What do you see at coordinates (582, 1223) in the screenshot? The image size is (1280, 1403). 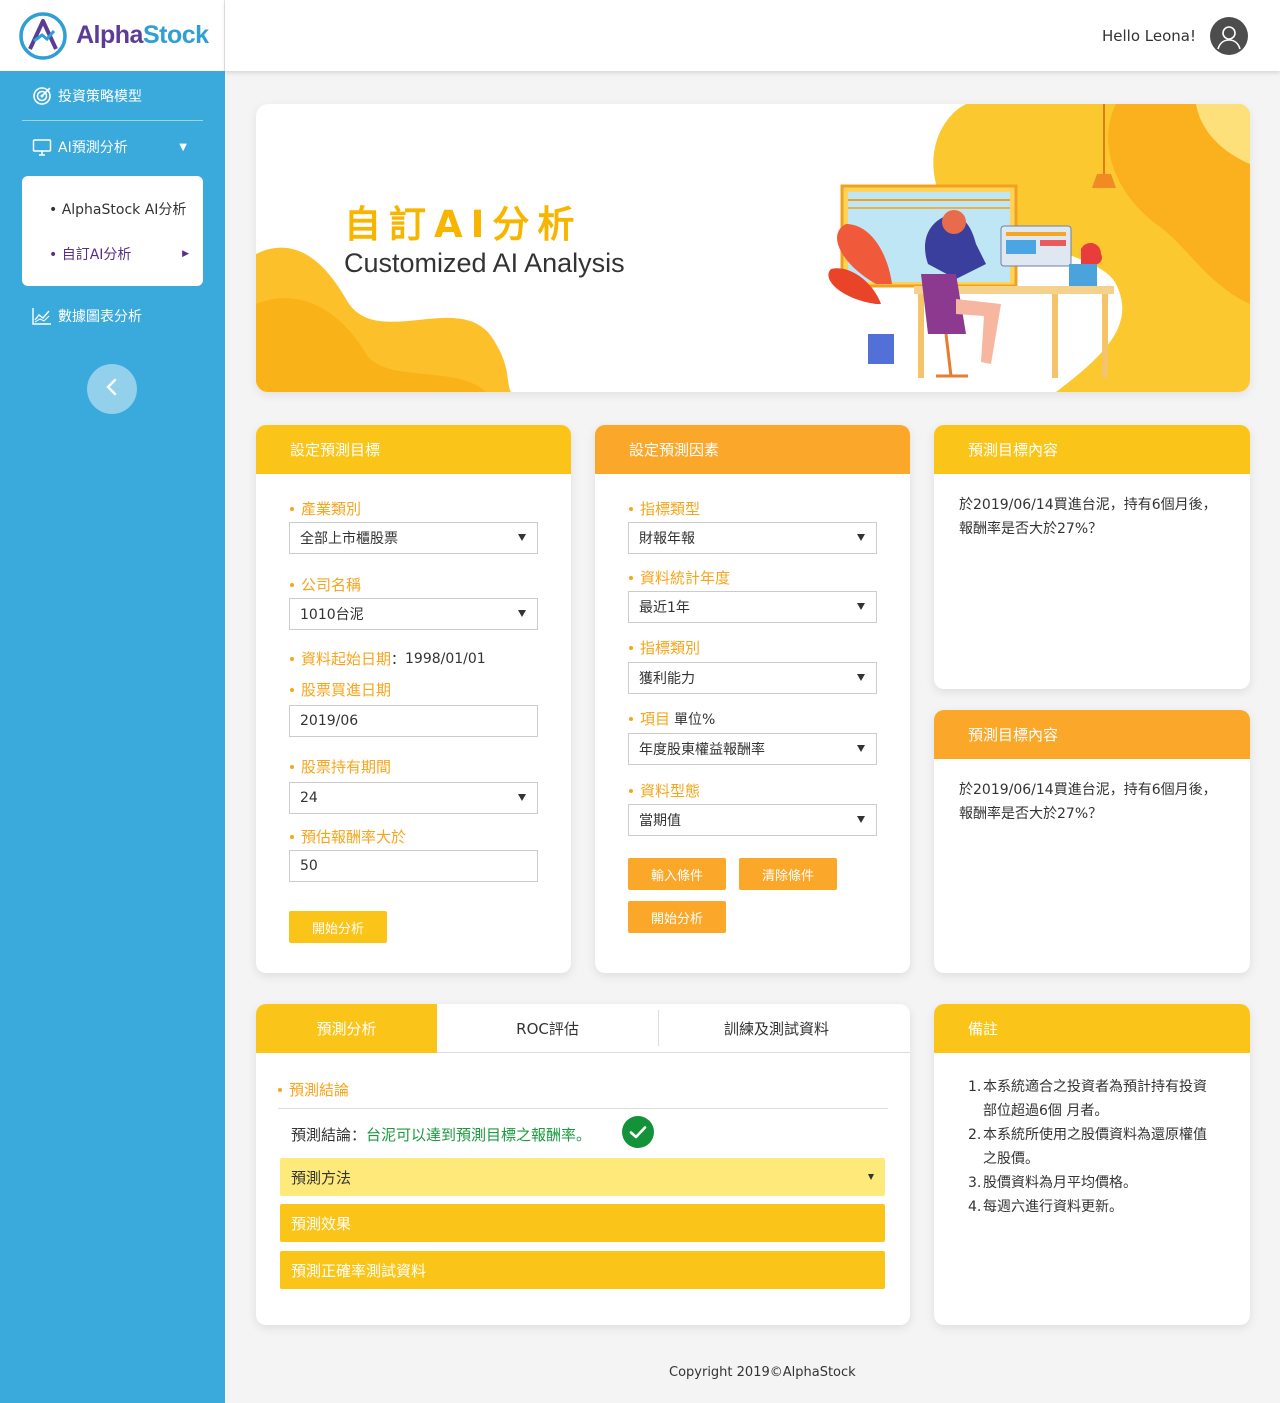 I see `accordion-prediction-effect: 預測效果` at bounding box center [582, 1223].